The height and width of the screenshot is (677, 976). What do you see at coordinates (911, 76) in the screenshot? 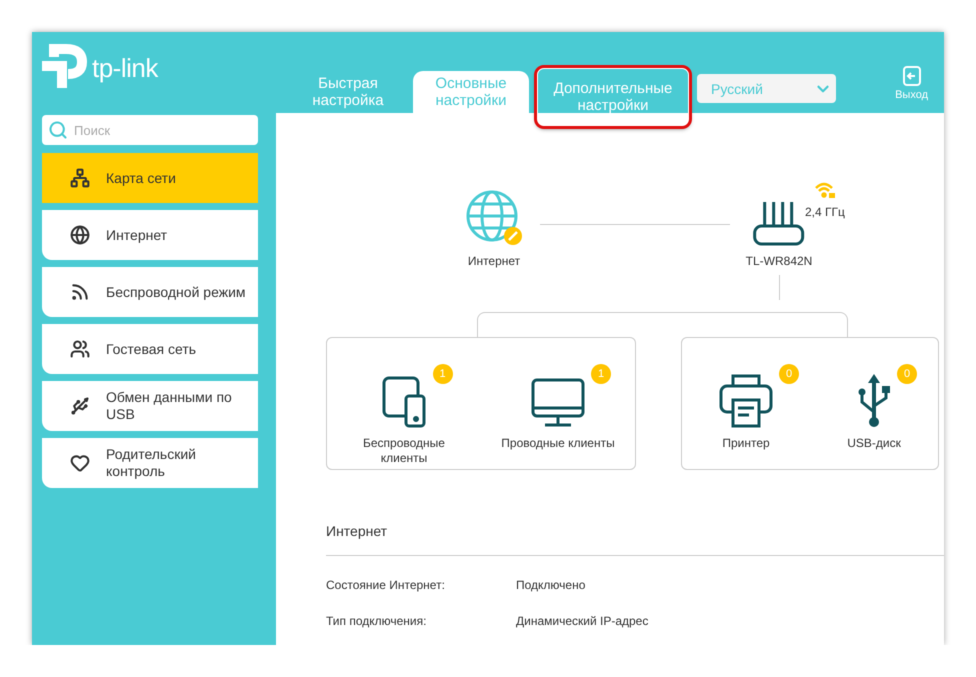
I see `logout-icon` at bounding box center [911, 76].